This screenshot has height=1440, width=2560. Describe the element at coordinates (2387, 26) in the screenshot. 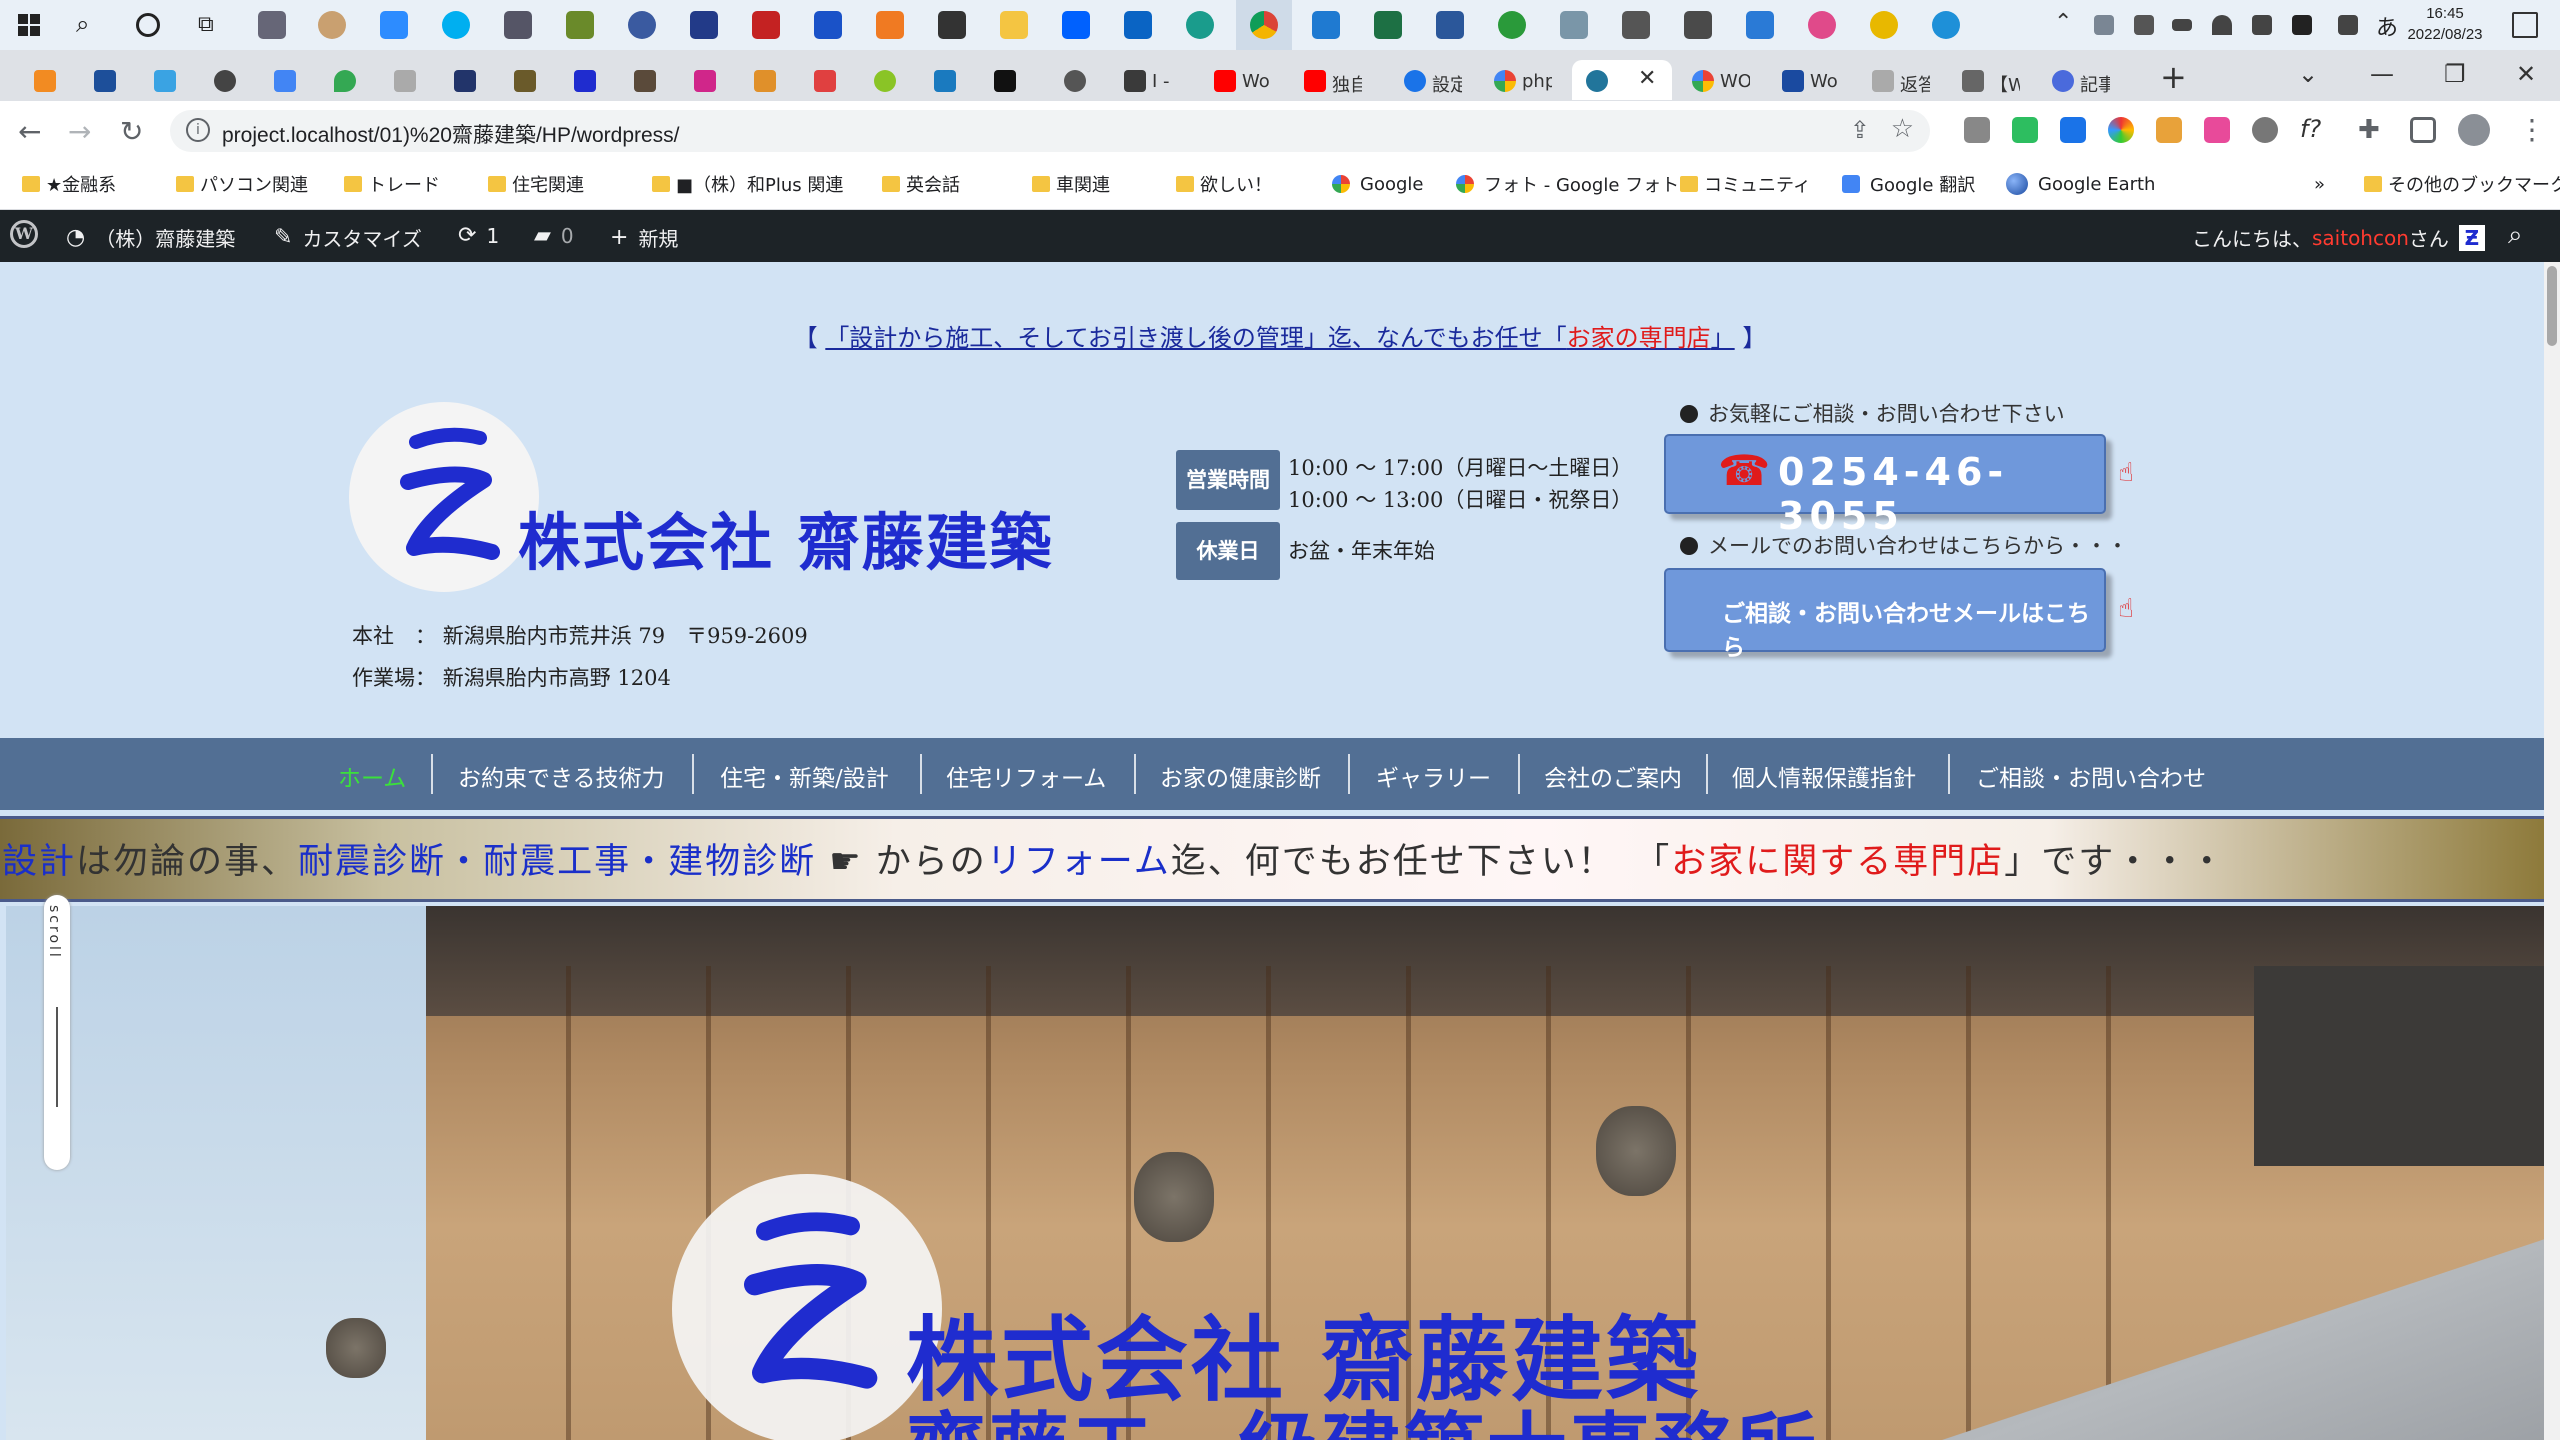

I see `ime-indicator: あ` at that location.